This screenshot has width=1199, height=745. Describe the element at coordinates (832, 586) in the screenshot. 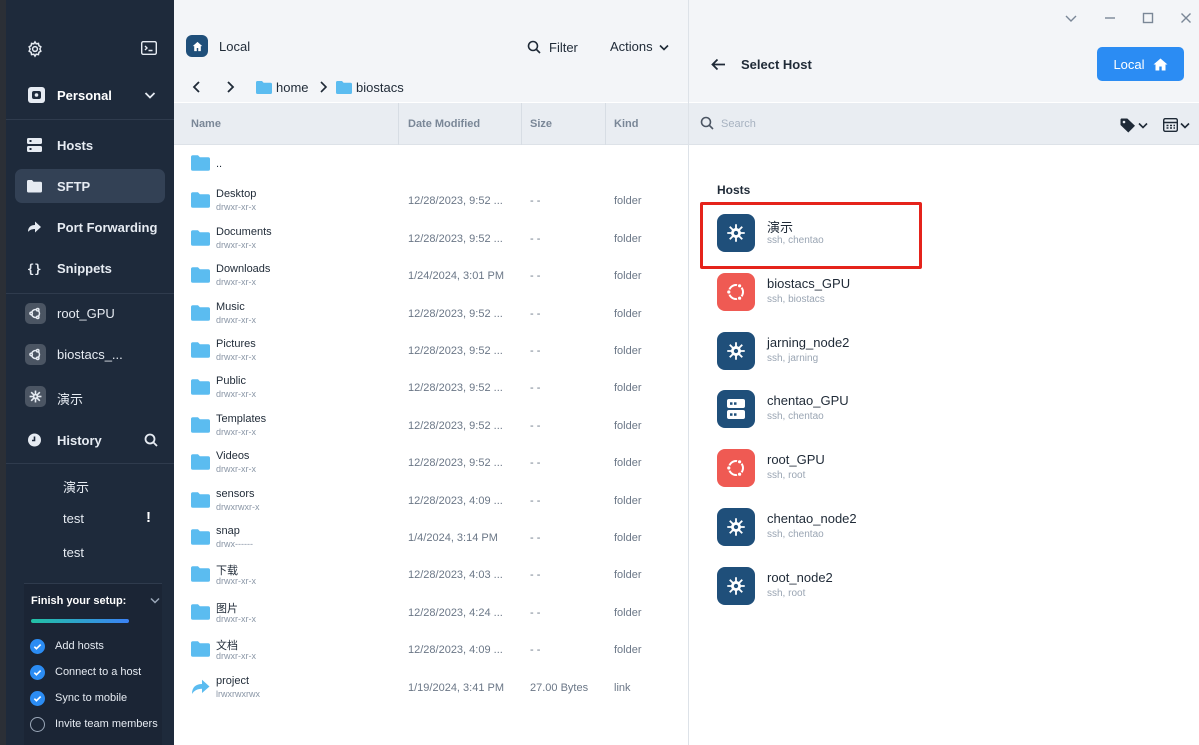

I see `host-item: root_node2 ssh, root` at that location.